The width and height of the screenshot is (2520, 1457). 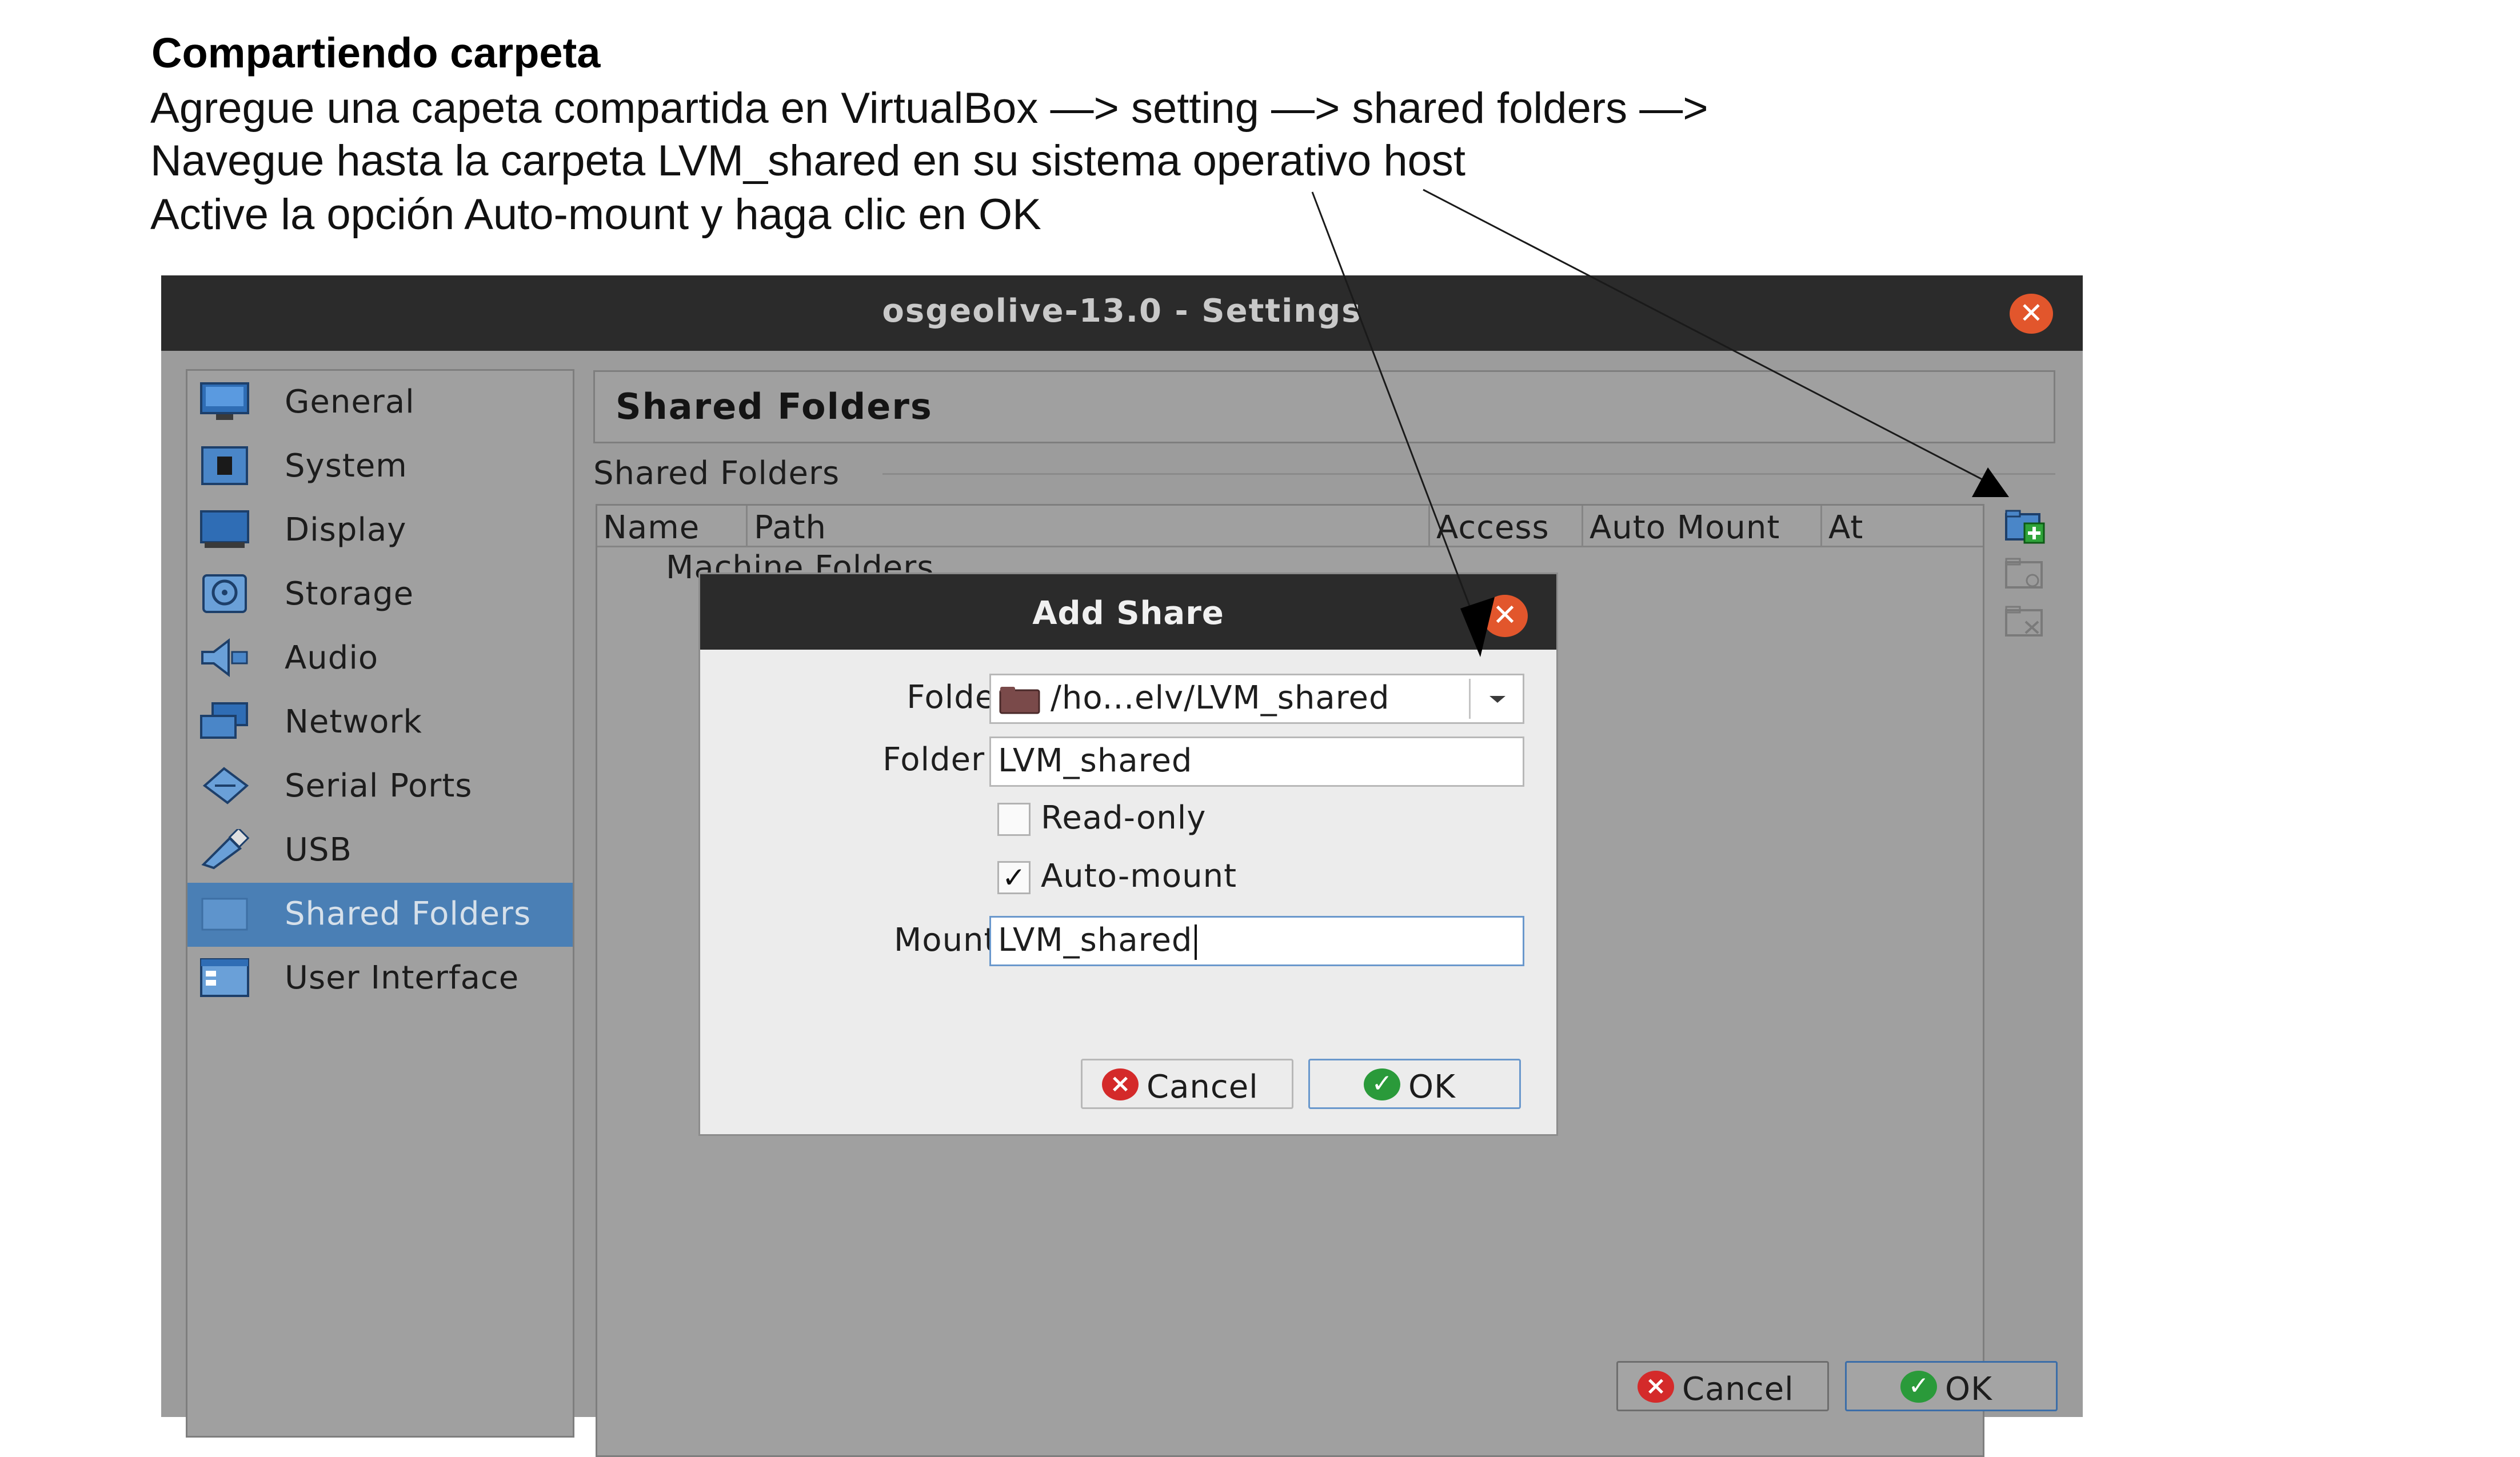 I want to click on group-divider, so click(x=1468, y=474).